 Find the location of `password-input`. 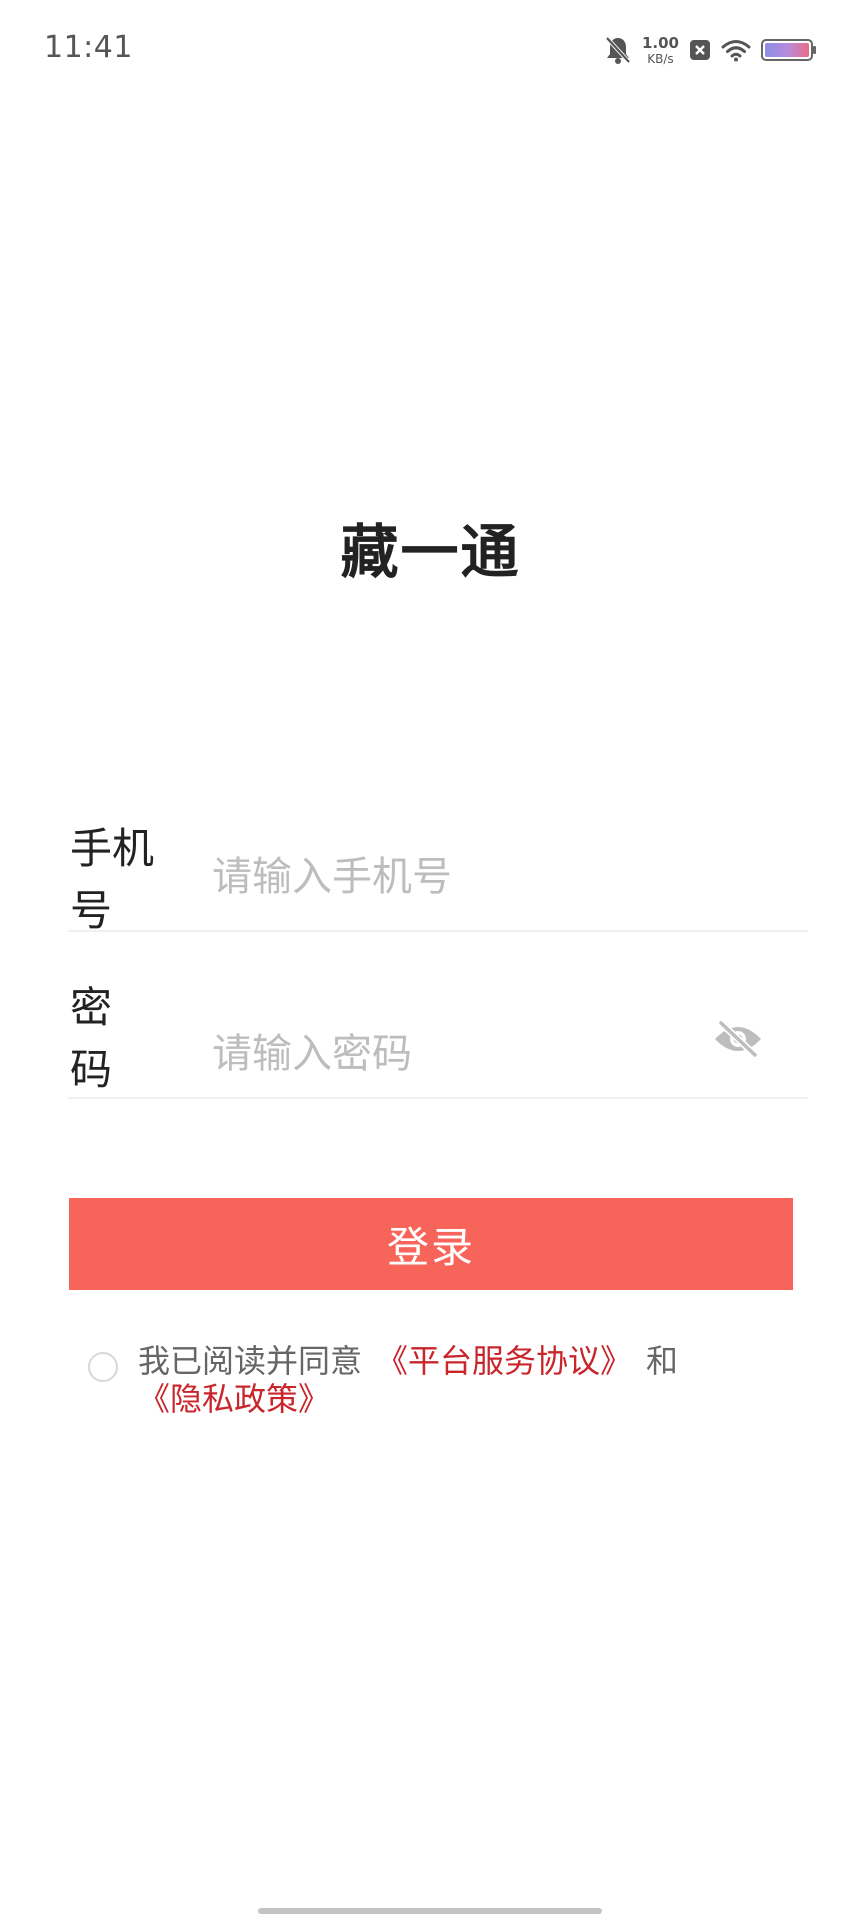

password-input is located at coordinates (472, 1054).